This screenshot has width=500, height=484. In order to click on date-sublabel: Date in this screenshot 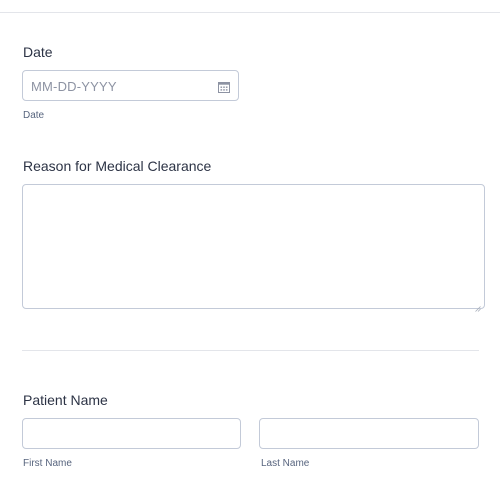, I will do `click(34, 115)`.